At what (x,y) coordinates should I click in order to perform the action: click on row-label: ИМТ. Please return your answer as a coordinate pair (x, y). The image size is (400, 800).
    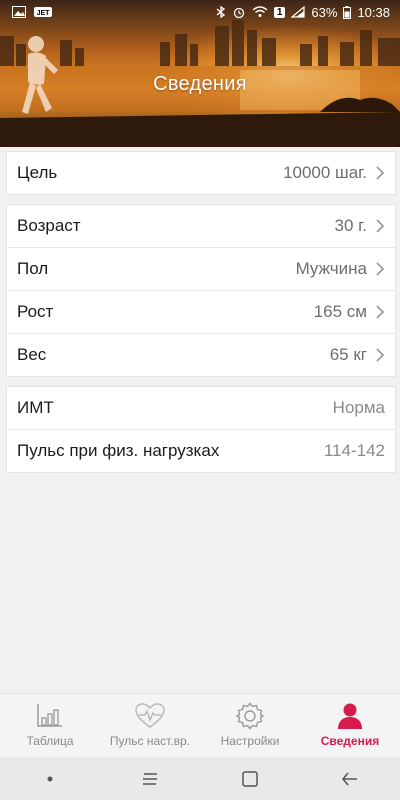
    Looking at the image, I should click on (35, 407).